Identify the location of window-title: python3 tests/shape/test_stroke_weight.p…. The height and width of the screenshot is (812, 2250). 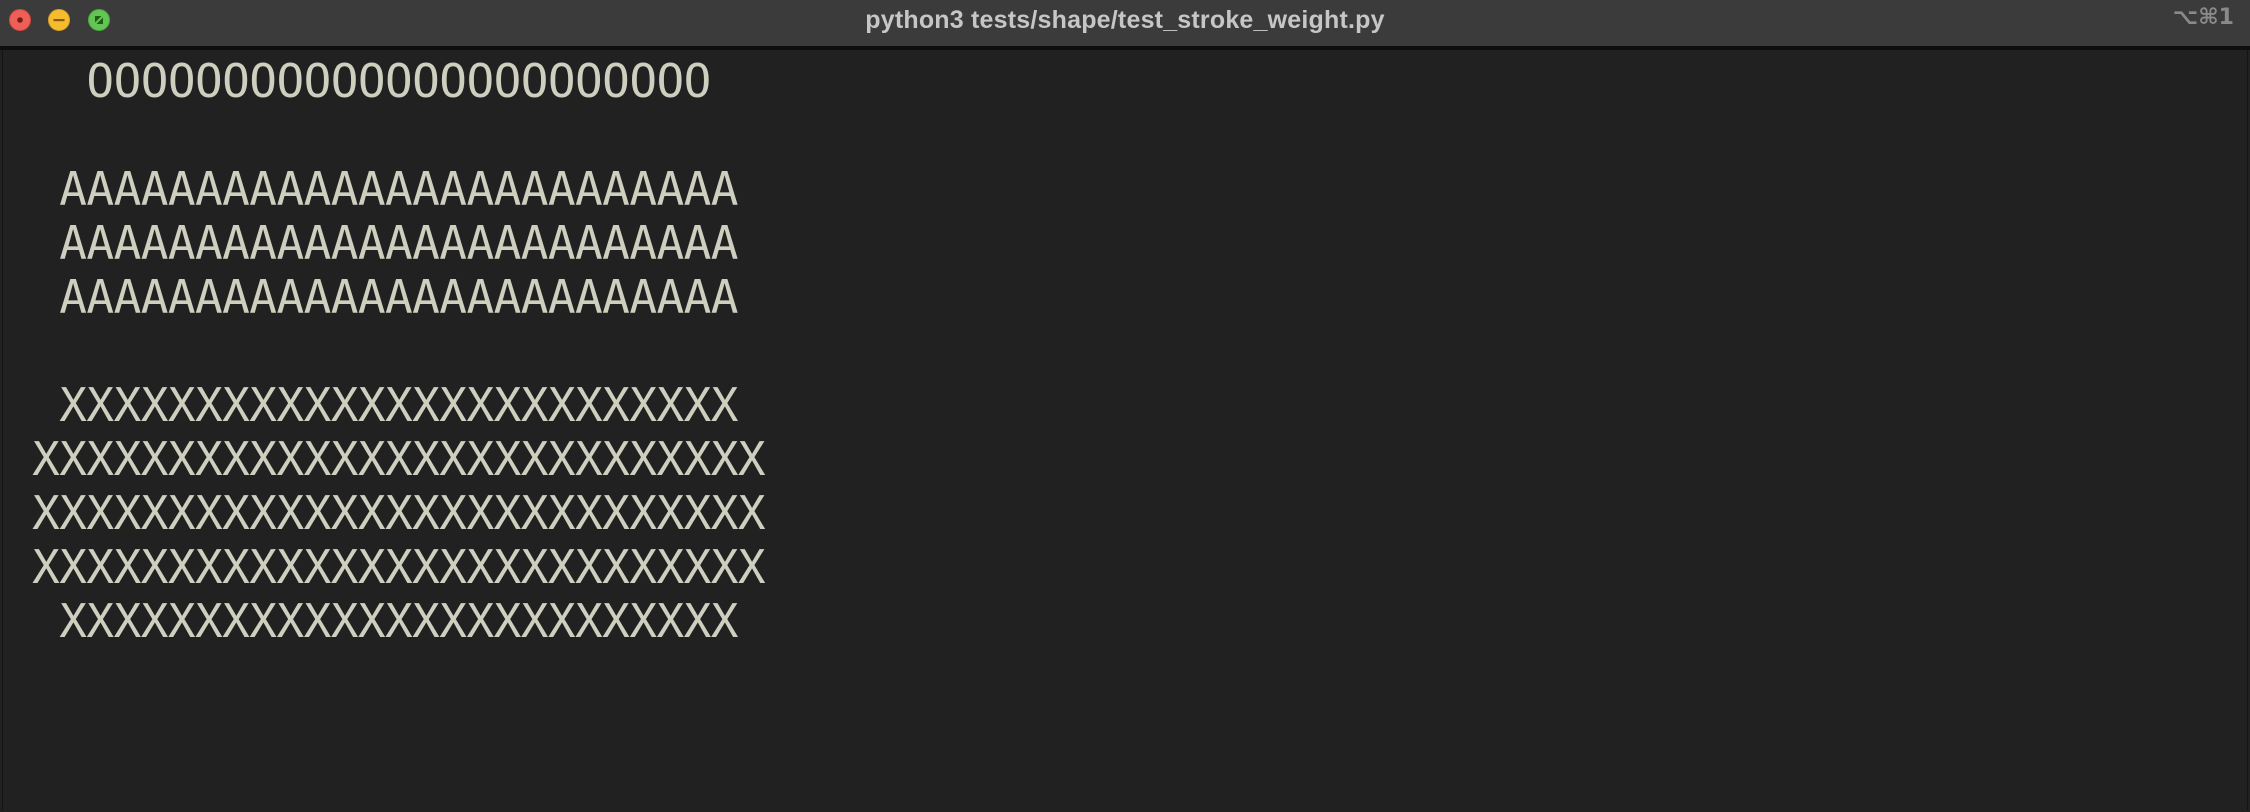
(1125, 20).